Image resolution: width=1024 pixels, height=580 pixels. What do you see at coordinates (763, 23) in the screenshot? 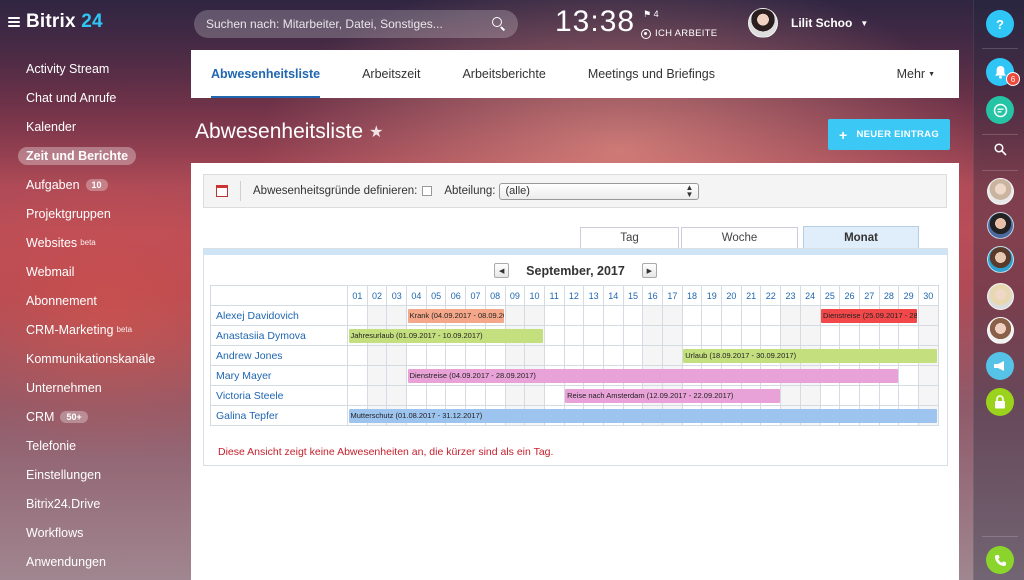
I see `avatar` at bounding box center [763, 23].